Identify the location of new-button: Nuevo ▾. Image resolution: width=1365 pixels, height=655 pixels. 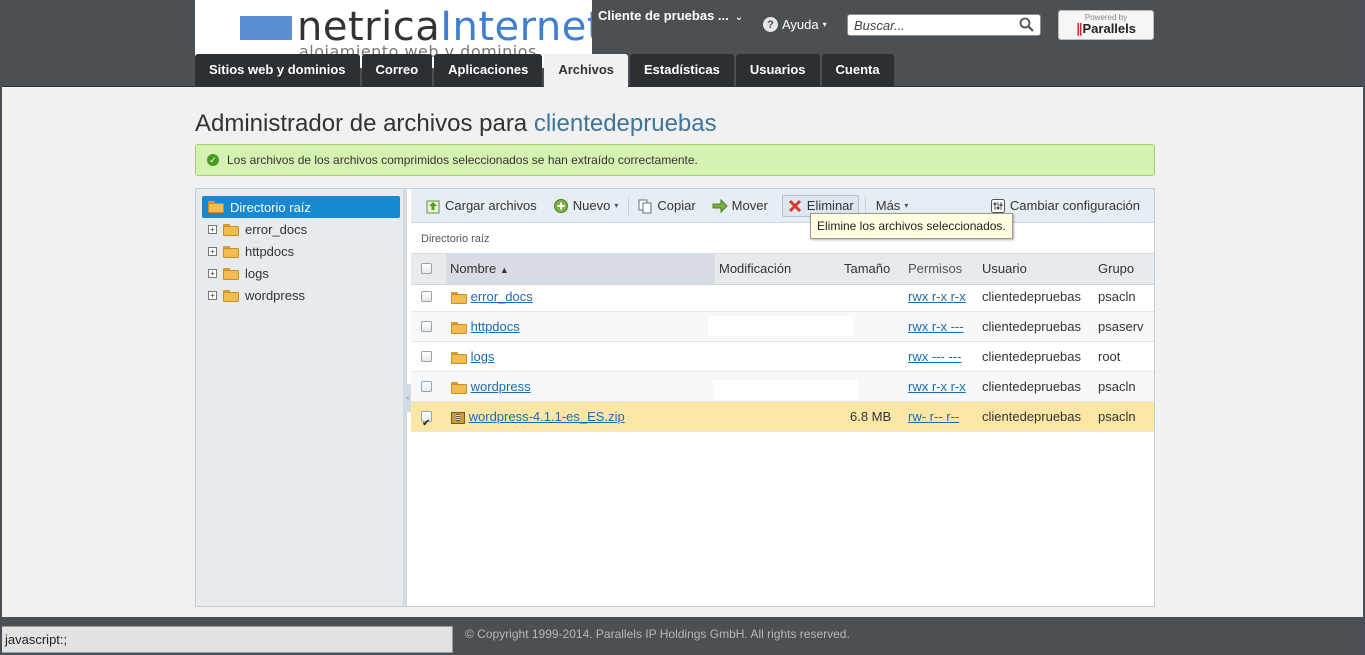
(586, 206).